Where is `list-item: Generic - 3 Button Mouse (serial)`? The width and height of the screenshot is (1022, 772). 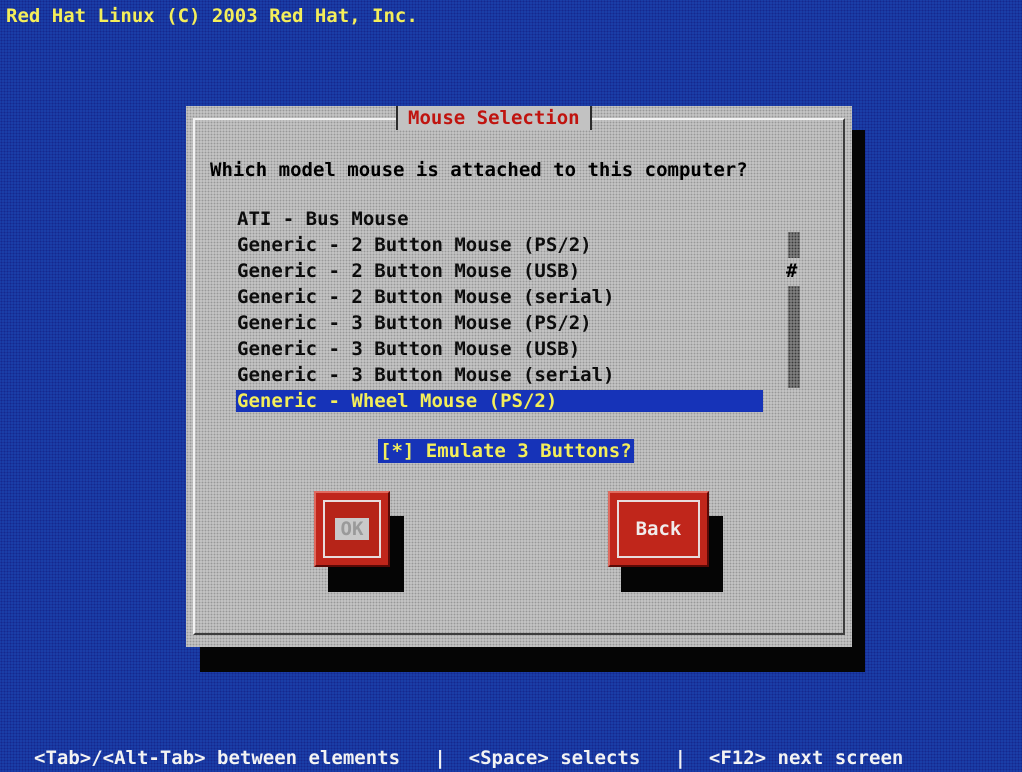 list-item: Generic - 3 Button Mouse (serial) is located at coordinates (425, 375).